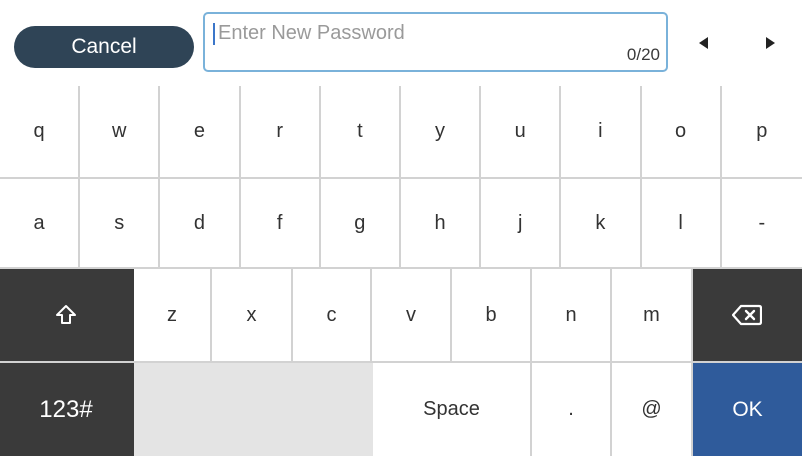 This screenshot has height=456, width=802. What do you see at coordinates (253, 409) in the screenshot?
I see `blank-key-area` at bounding box center [253, 409].